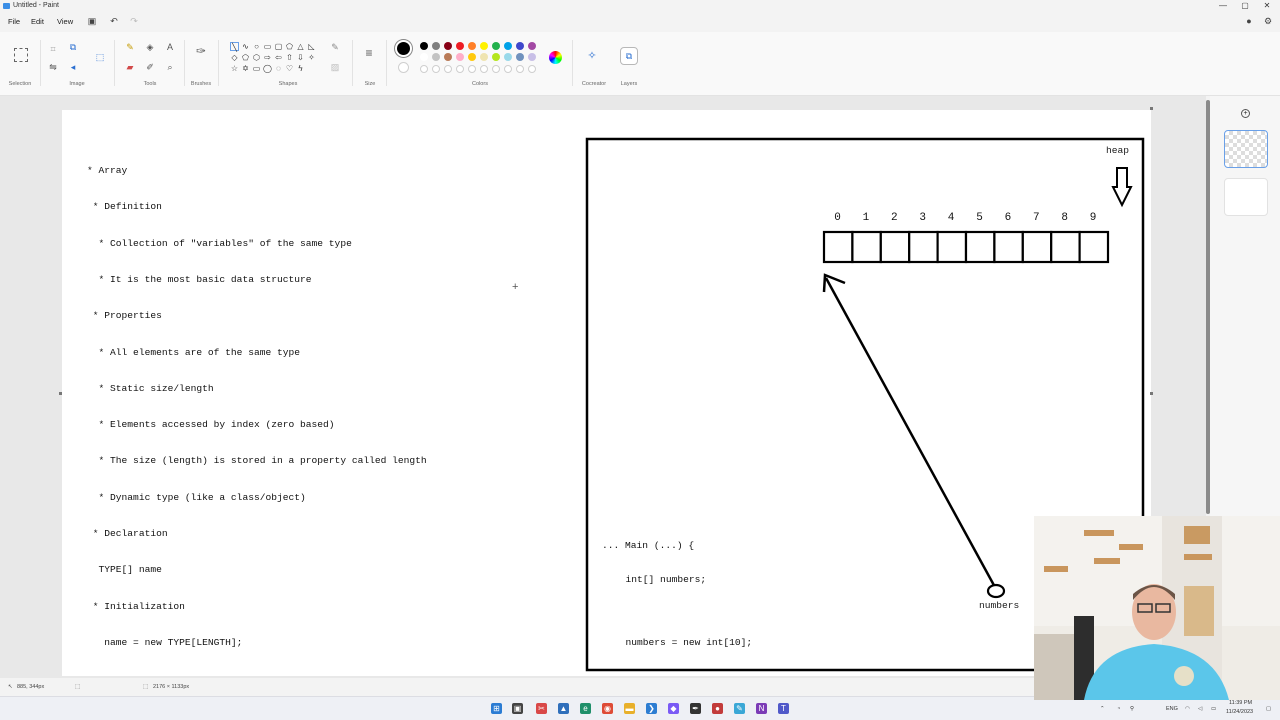 Image resolution: width=1280 pixels, height=720 pixels. I want to click on resize-icon: ⧉, so click(73, 47).